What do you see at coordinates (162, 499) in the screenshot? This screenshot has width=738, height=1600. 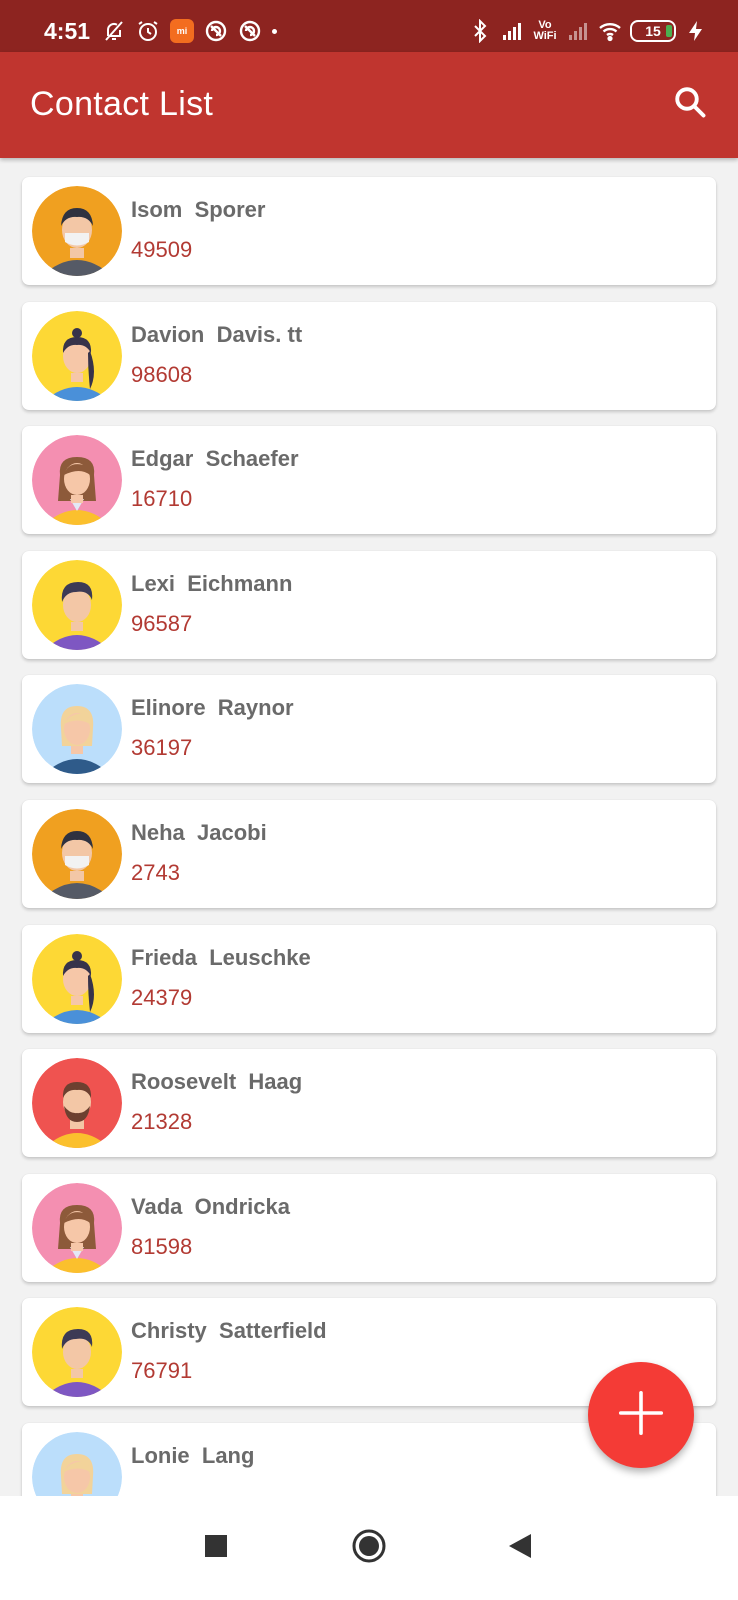 I see `contact-number: 16710` at bounding box center [162, 499].